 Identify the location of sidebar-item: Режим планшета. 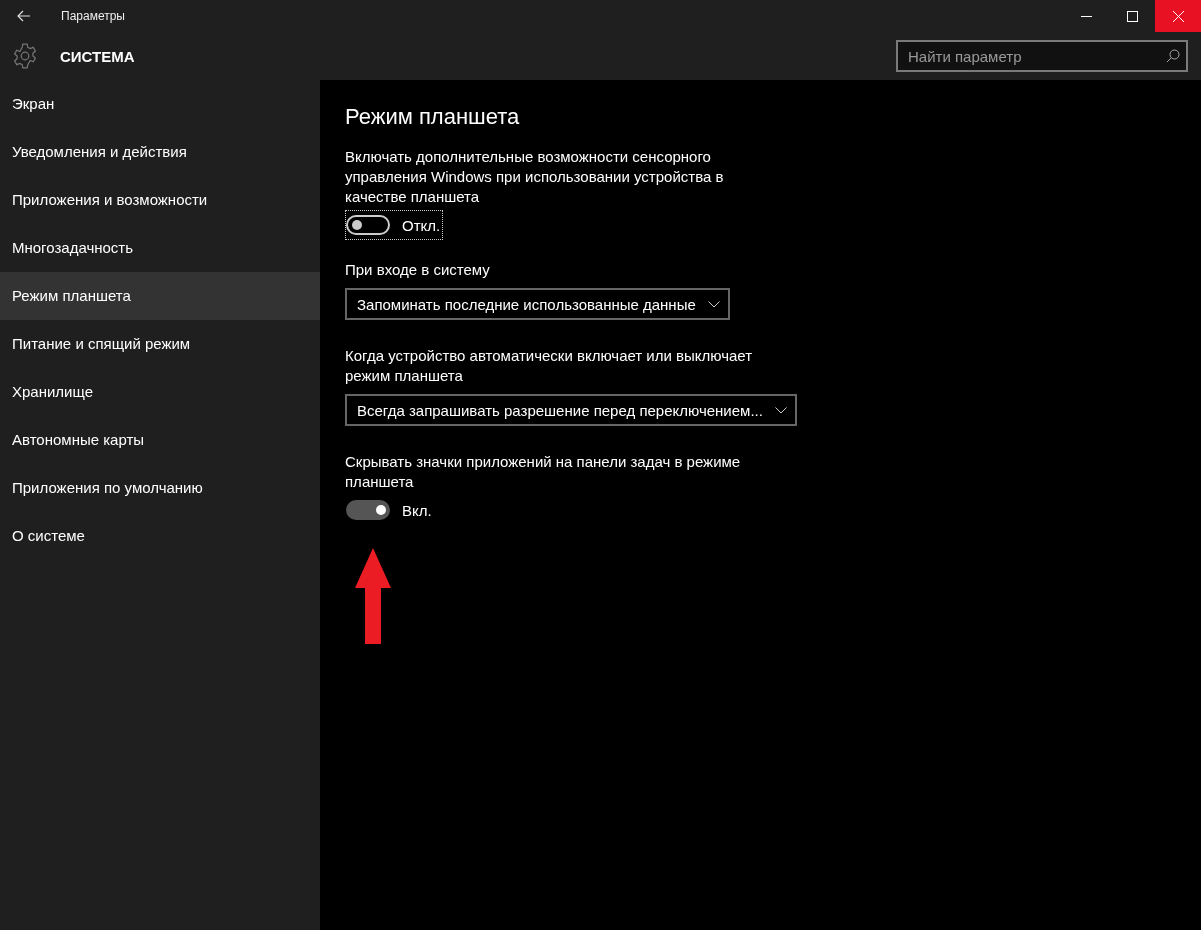
(160, 296).